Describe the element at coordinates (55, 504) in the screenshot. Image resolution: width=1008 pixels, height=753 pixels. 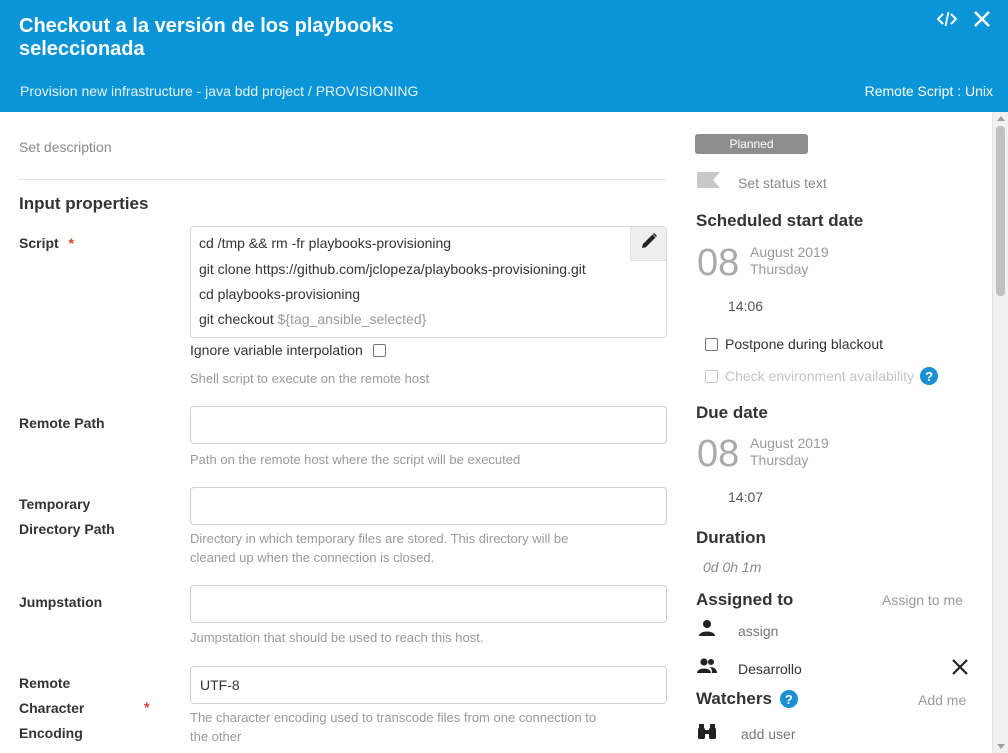
I see `temp-dir-label-line: Temporary` at that location.